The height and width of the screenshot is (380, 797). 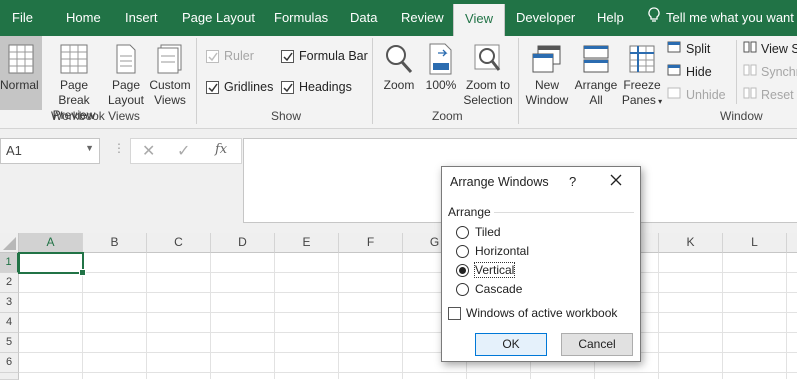 I want to click on new-window-icon, so click(x=547, y=59).